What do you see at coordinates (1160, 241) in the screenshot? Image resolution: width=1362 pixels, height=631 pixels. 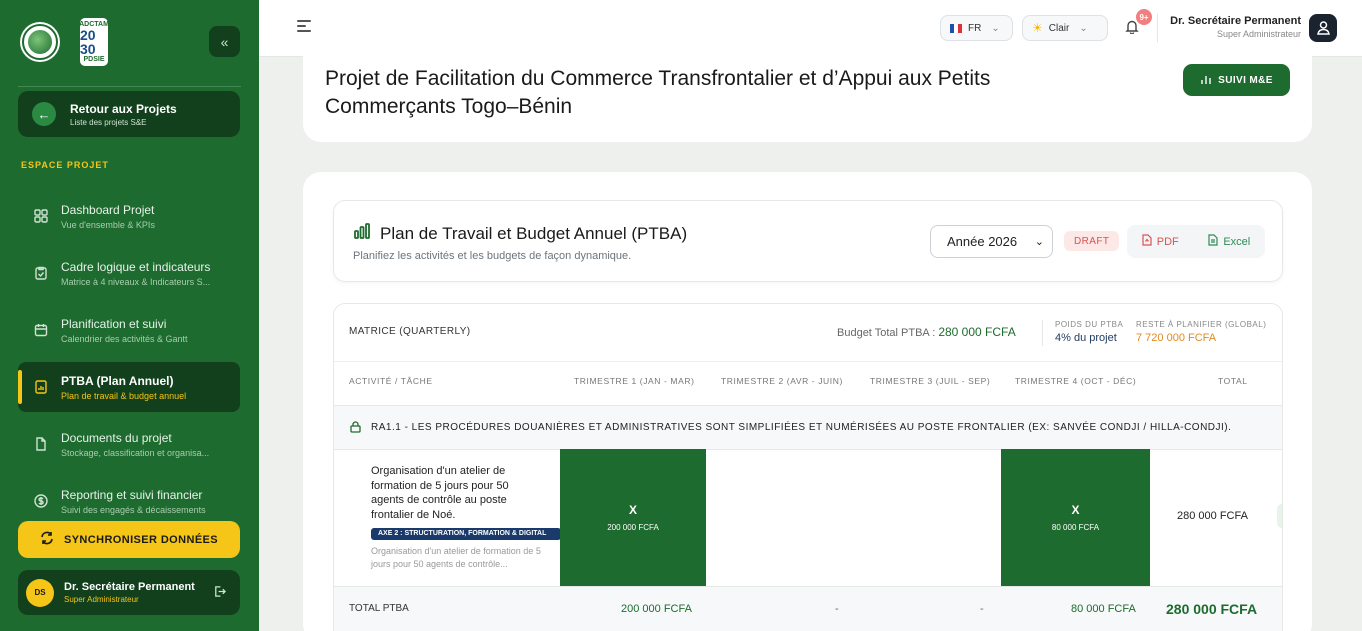 I see `export-pdf-button: PDF` at bounding box center [1160, 241].